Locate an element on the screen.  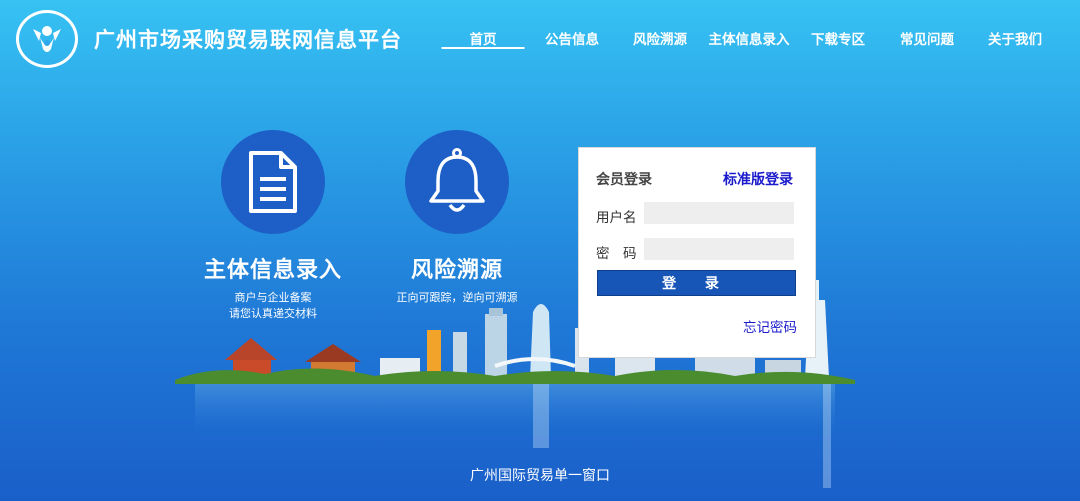
password-label: 密 码 is located at coordinates (616, 254).